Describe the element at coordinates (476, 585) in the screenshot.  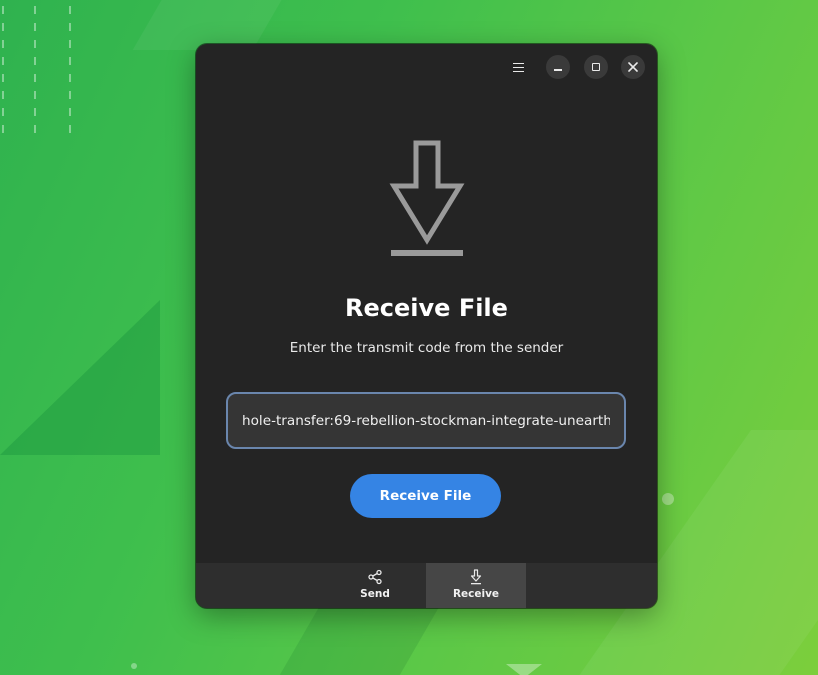
I see `tab-receive: Receive` at that location.